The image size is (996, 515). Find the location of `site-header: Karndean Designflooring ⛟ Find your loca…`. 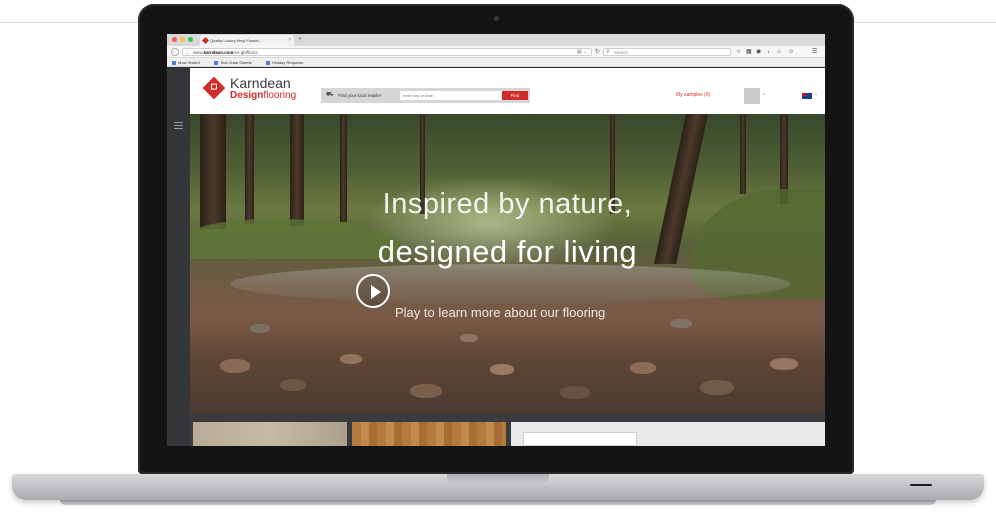

site-header: Karndean Designflooring ⛟ Find your loca… is located at coordinates (507, 91).